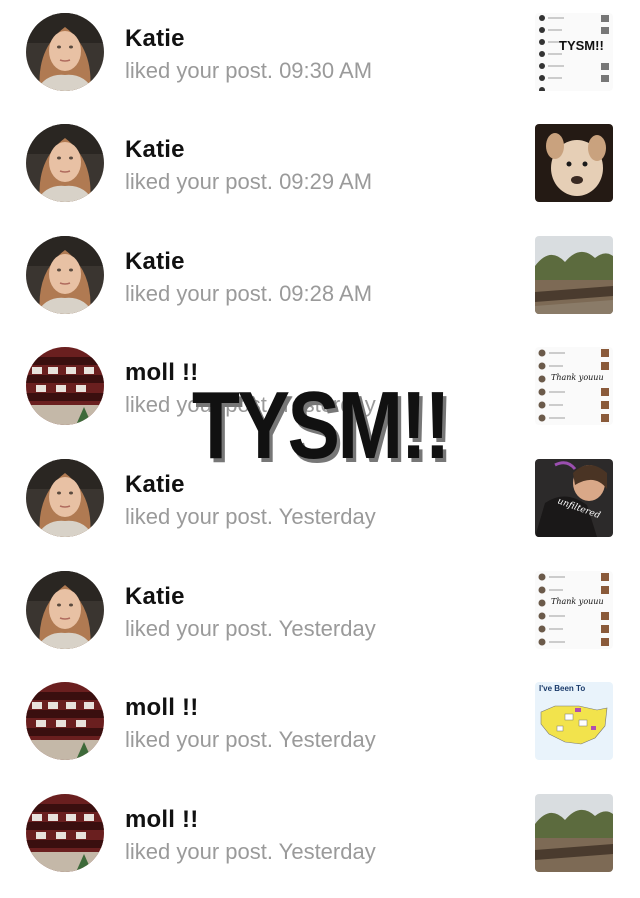 The height and width of the screenshot is (898, 640). I want to click on notification-text: liked your post. 09:30 AM, so click(249, 70).